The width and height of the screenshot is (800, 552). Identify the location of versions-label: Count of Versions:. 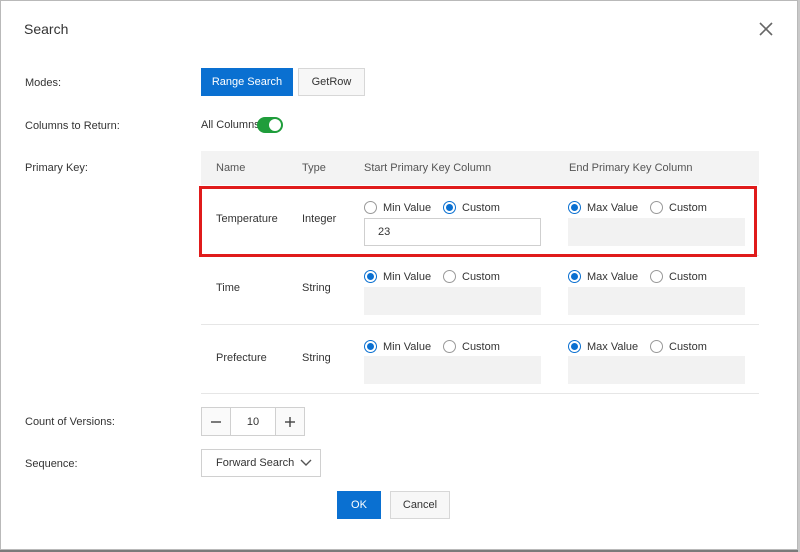
(70, 422).